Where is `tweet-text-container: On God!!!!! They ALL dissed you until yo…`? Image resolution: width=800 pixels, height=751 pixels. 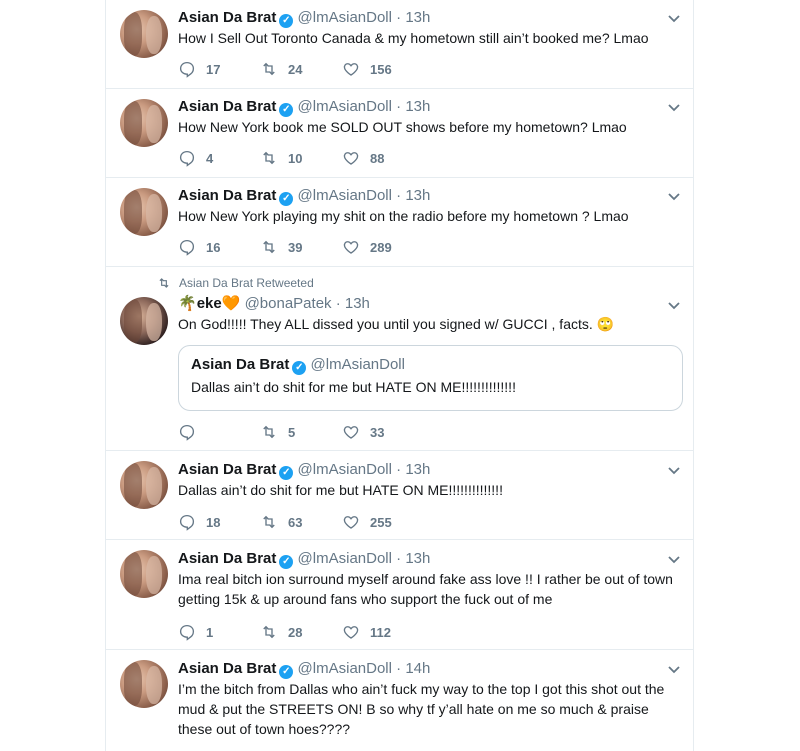 tweet-text-container: On God!!!!! They ALL dissed you until yo… is located at coordinates (430, 324).